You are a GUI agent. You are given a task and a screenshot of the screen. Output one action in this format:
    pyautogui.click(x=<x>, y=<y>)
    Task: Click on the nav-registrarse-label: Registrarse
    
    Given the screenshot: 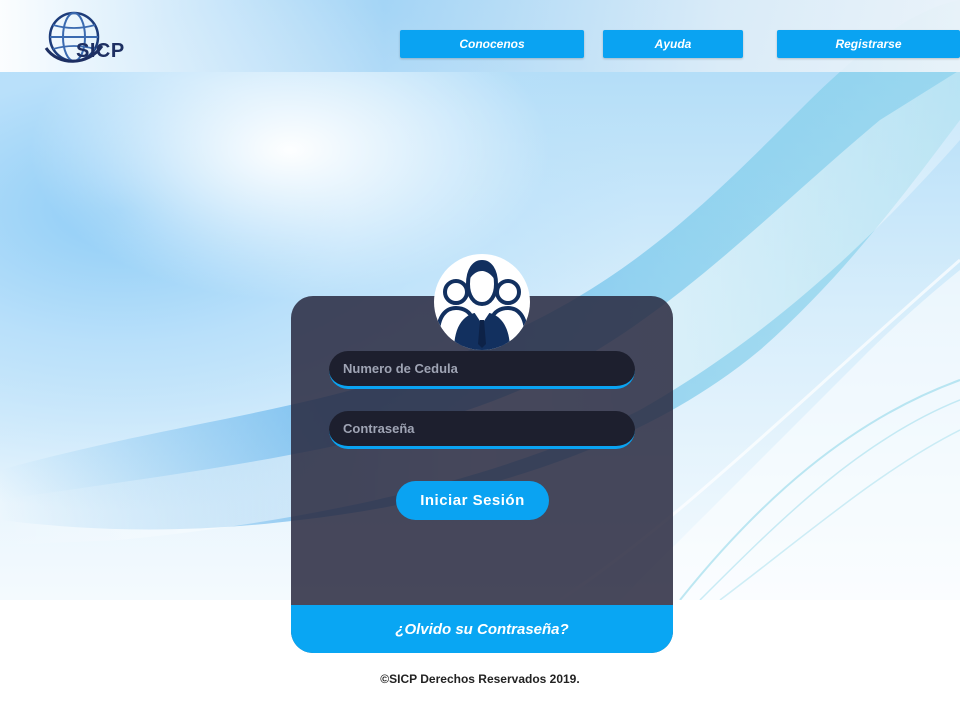 What is the action you would take?
    pyautogui.click(x=868, y=44)
    